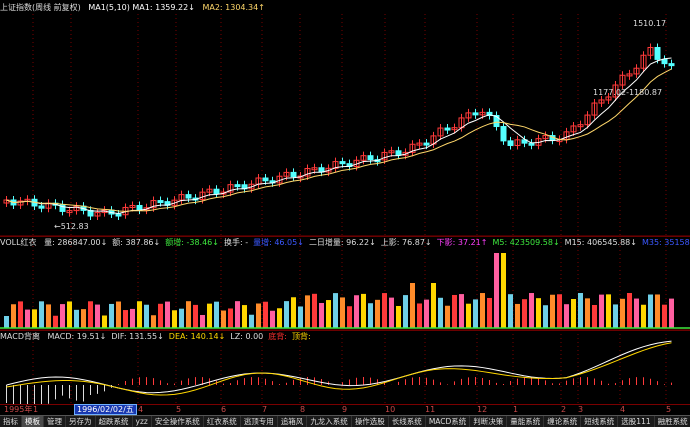 The height and width of the screenshot is (427, 690). What do you see at coordinates (600, 421) in the screenshot?
I see `tab-17: 短线系统` at bounding box center [600, 421].